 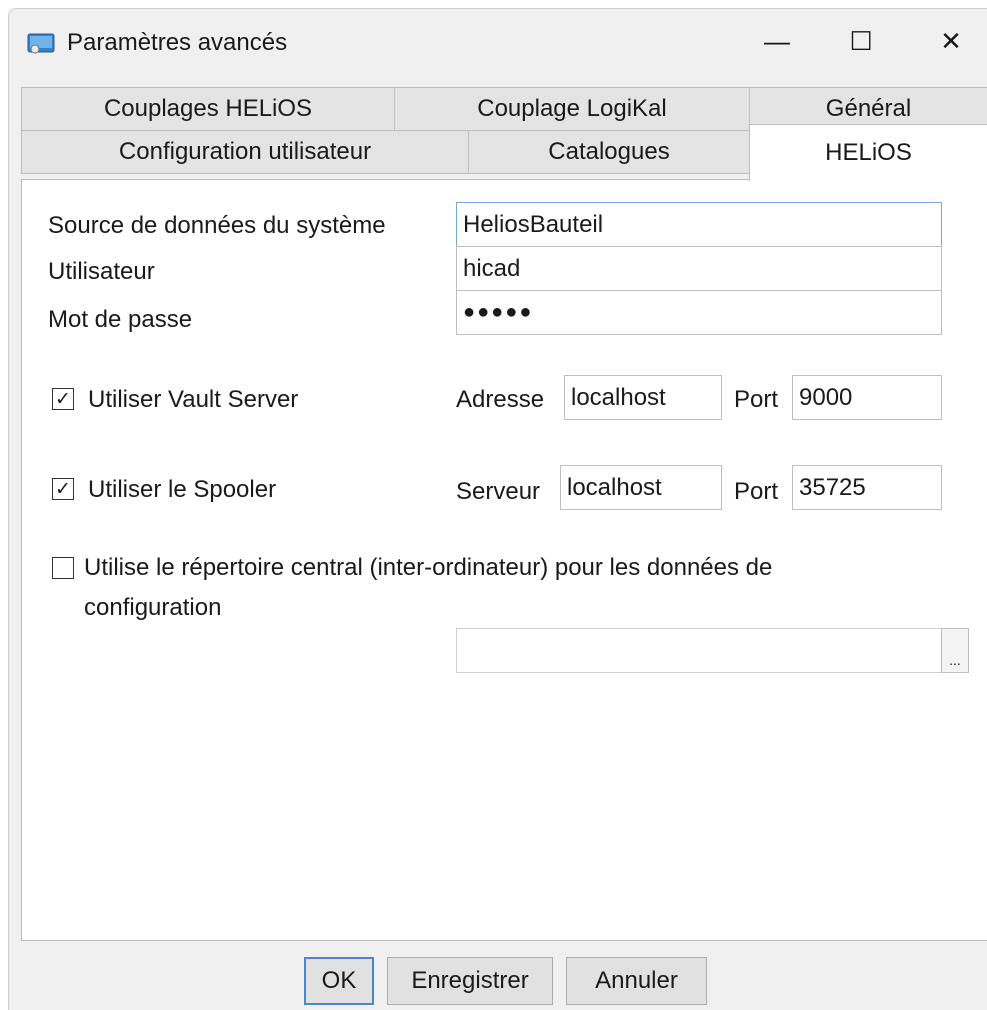 What do you see at coordinates (245, 152) in the screenshot?
I see `tab-configuration-utilisateur: Configuration utilisateur` at bounding box center [245, 152].